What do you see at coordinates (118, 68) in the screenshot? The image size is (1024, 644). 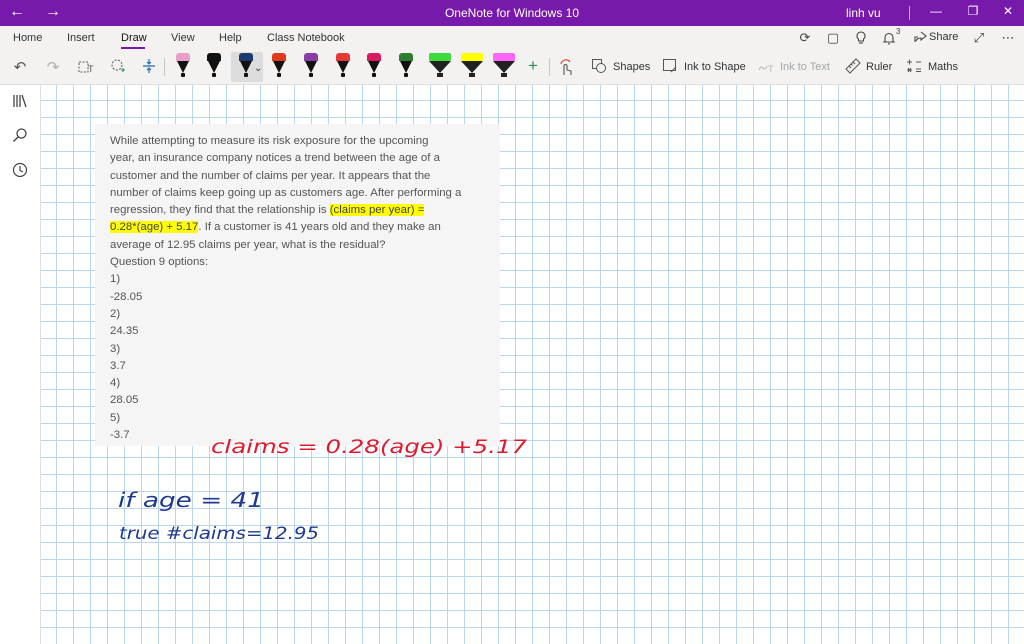 I see `lasso-select-icon` at bounding box center [118, 68].